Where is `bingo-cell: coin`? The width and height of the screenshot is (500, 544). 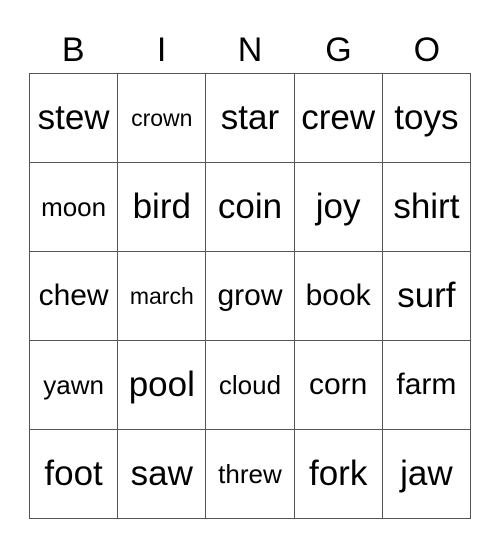 bingo-cell: coin is located at coordinates (250, 207).